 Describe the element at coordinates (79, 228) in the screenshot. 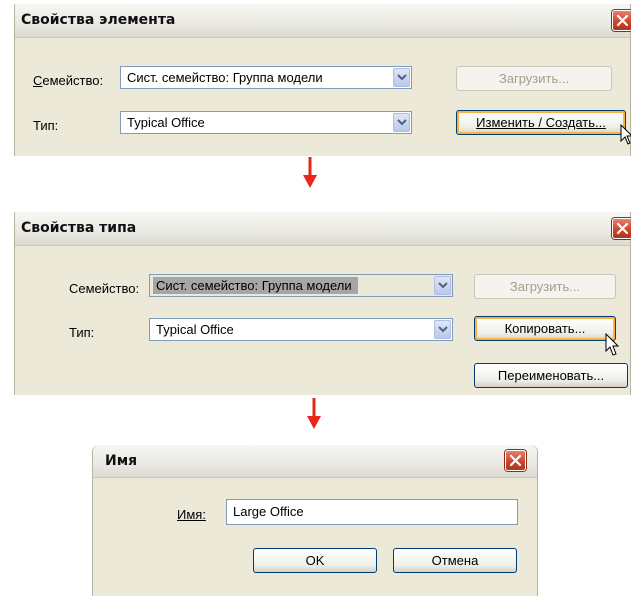

I see `dialog-title: Свойства типа` at that location.